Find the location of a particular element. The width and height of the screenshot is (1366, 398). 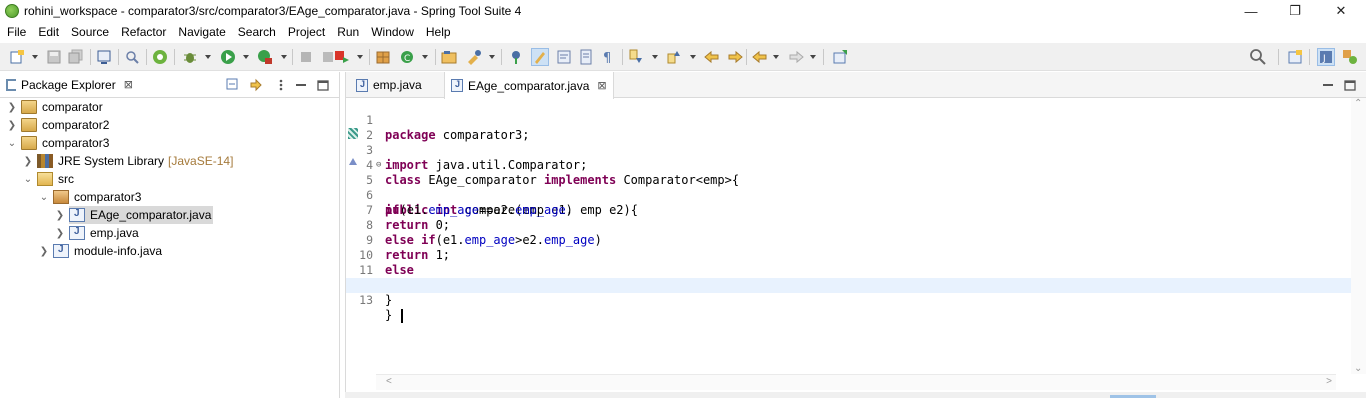

quick-access-search-icon is located at coordinates (1258, 57).